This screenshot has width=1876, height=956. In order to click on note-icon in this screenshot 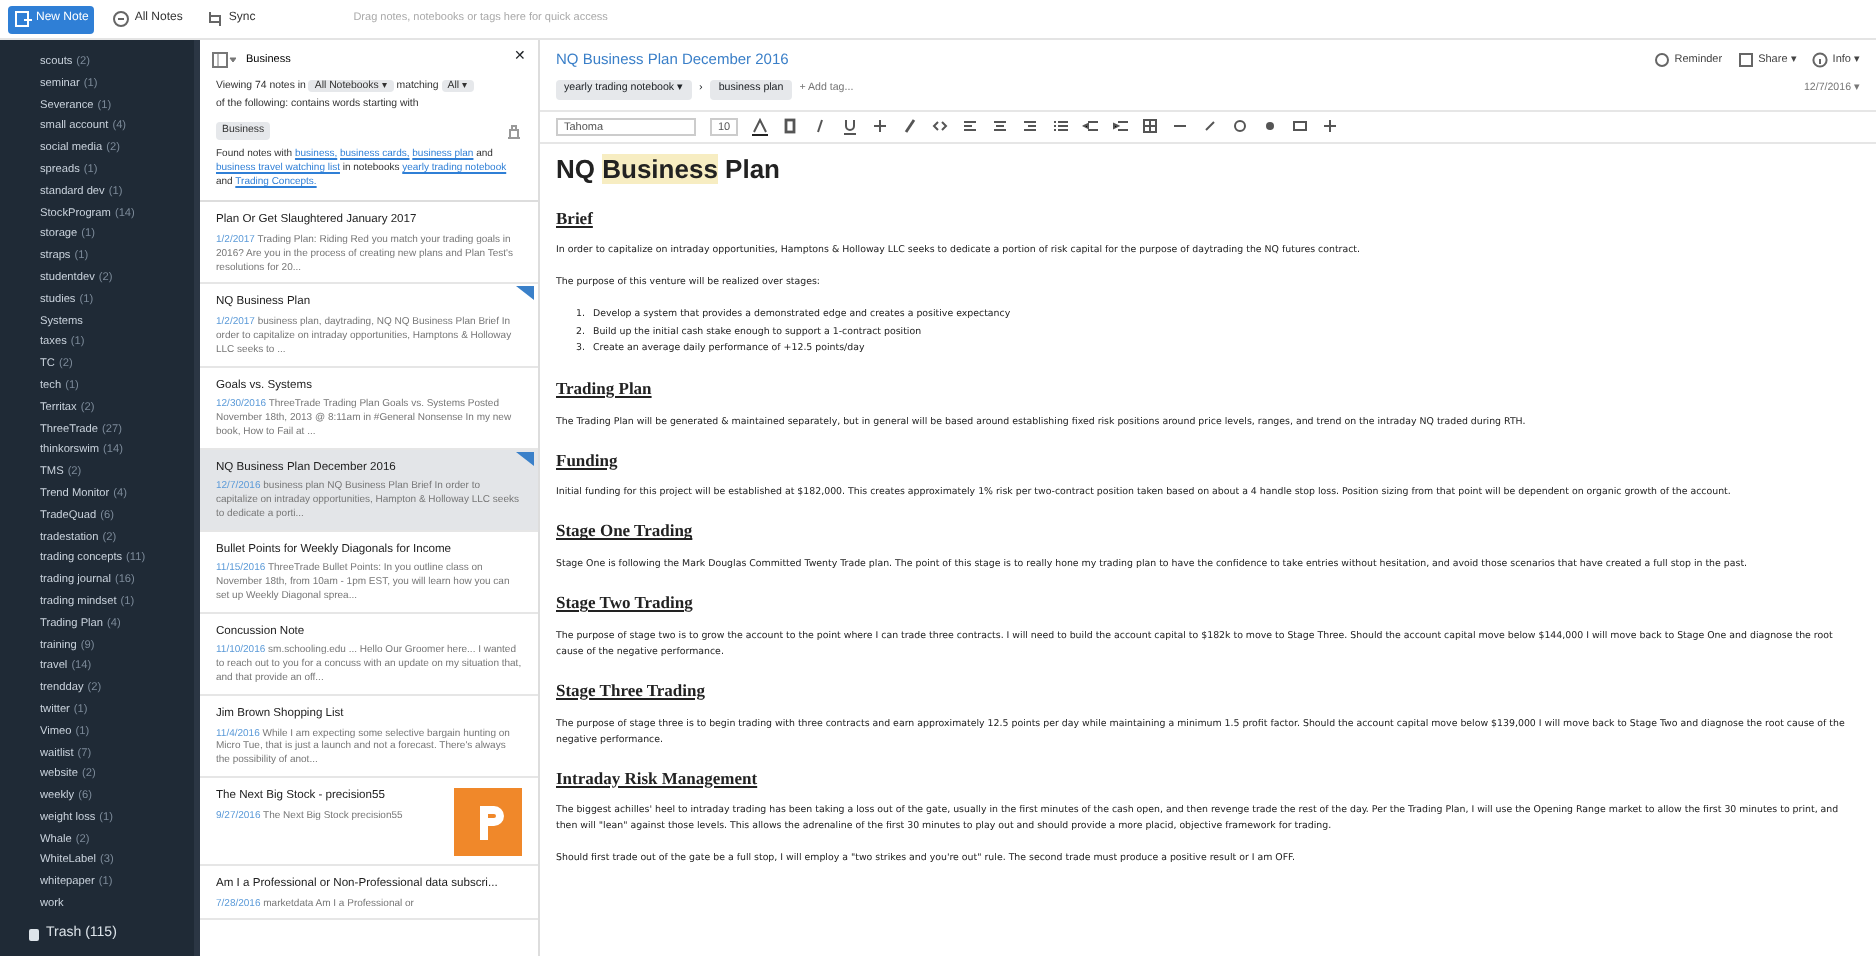, I will do `click(23, 19)`.